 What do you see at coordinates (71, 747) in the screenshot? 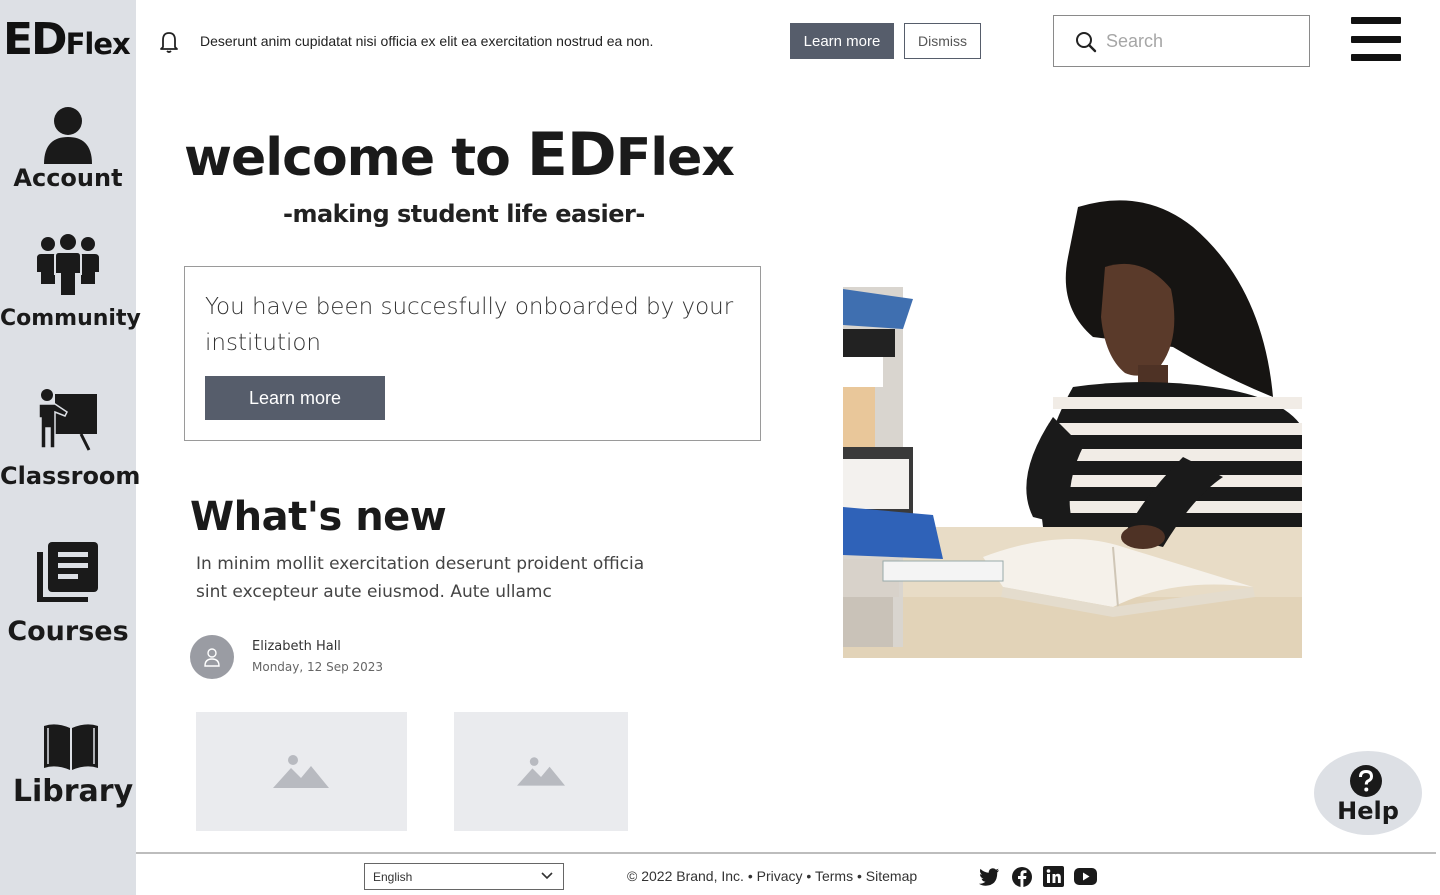
I see `library-icon` at bounding box center [71, 747].